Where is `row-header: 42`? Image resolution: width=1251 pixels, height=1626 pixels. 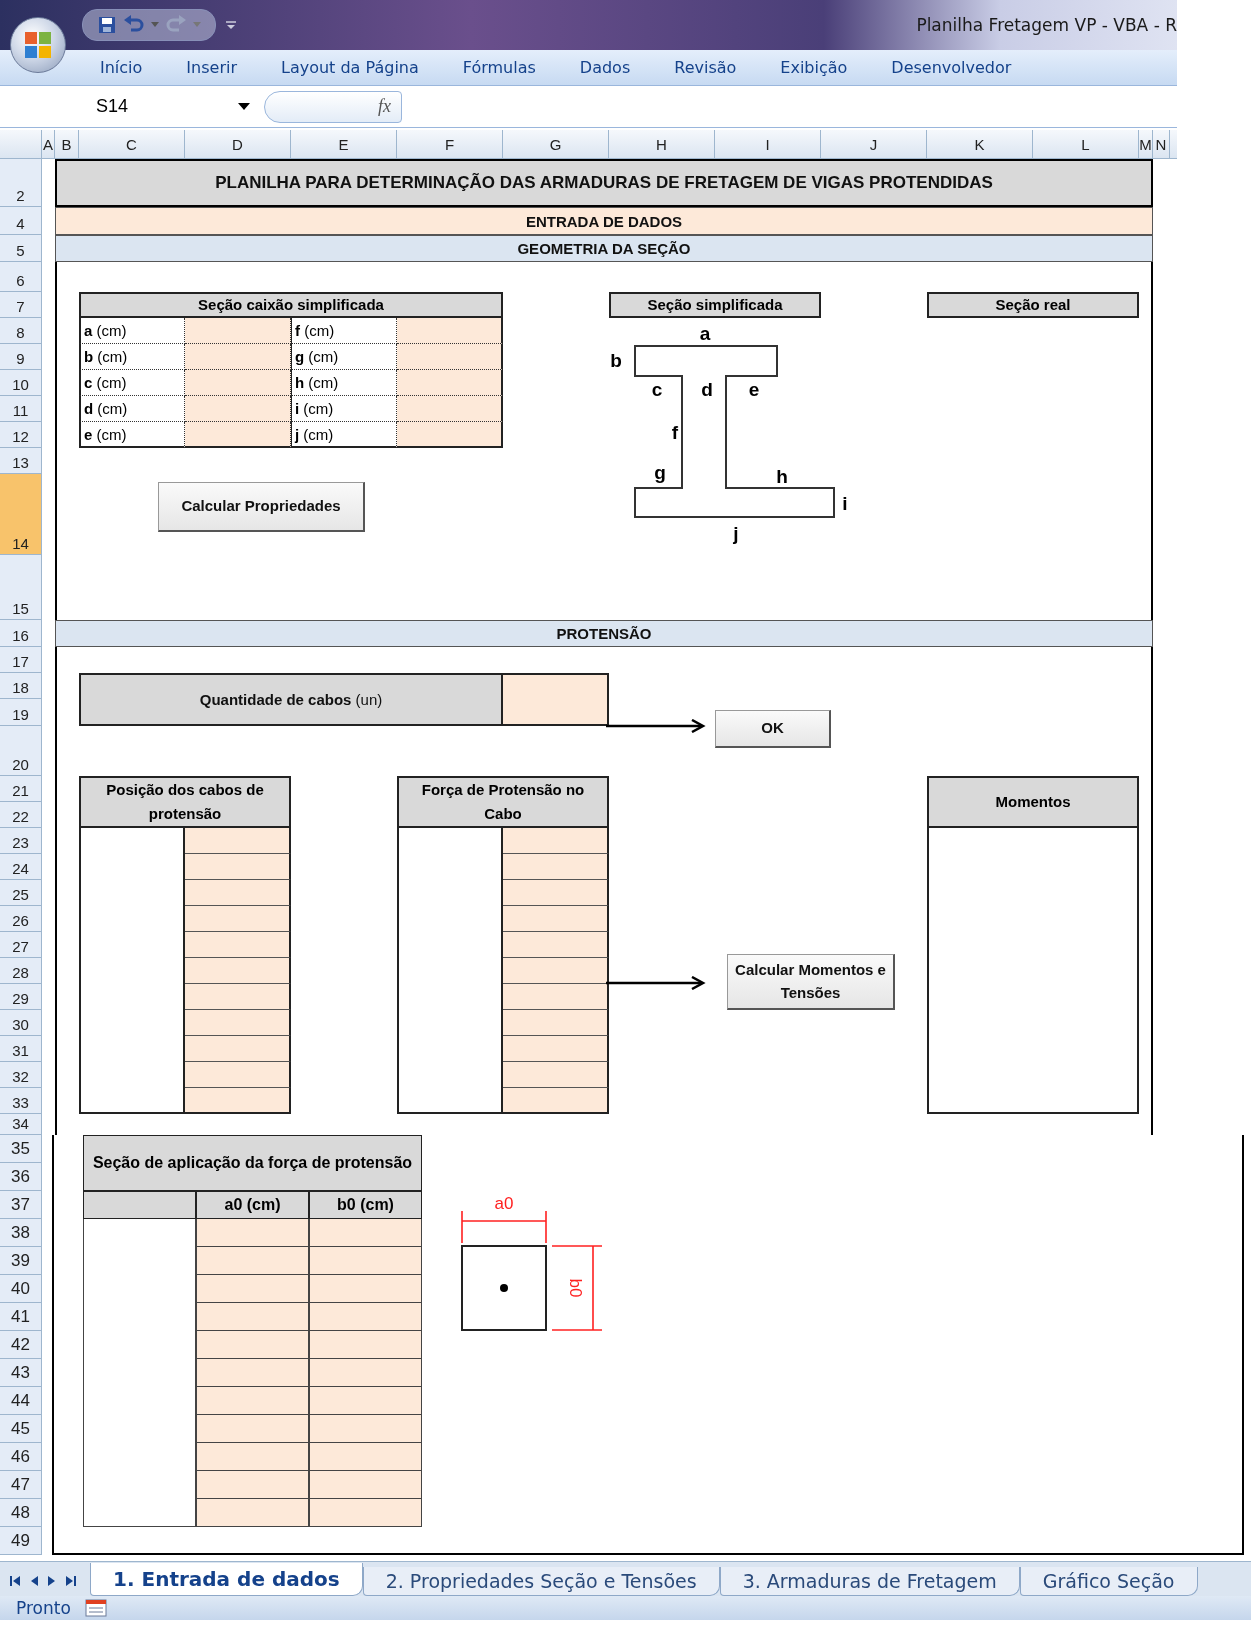
row-header: 42 is located at coordinates (21, 1345).